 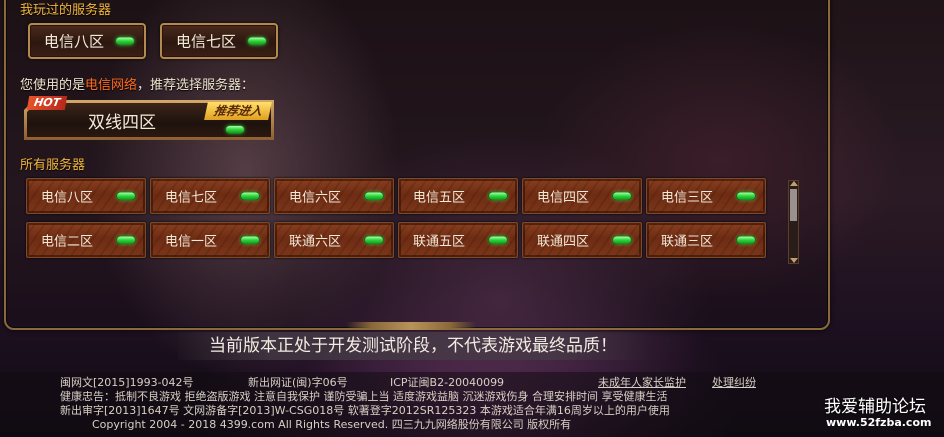 What do you see at coordinates (879, 422) in the screenshot?
I see `watermark-url: www.52fzba.com` at bounding box center [879, 422].